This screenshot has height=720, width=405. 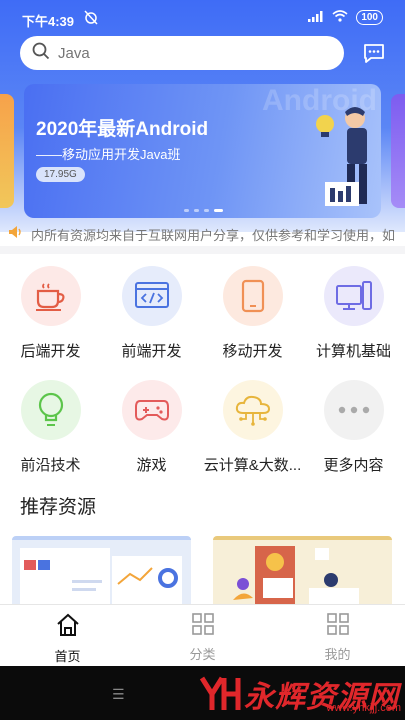 I want to click on banner-prev-peek, so click(x=7, y=151).